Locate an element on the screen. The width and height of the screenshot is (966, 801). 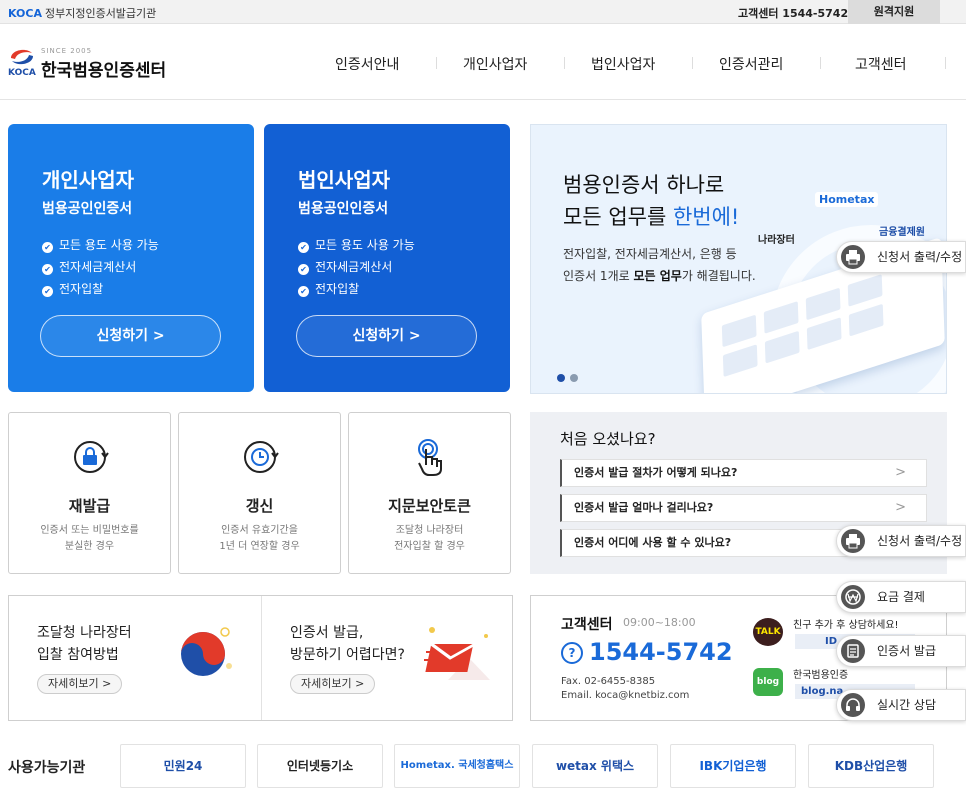
agency-kdb: KDB산업은행 is located at coordinates (871, 766).